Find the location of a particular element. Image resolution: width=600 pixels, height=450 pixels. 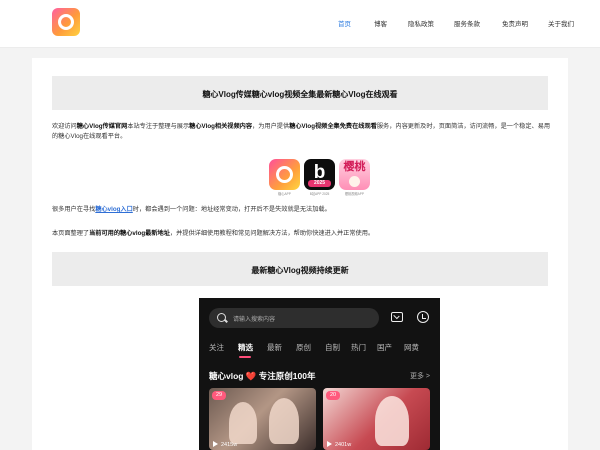

app-label: 糖心APP is located at coordinates (284, 194).